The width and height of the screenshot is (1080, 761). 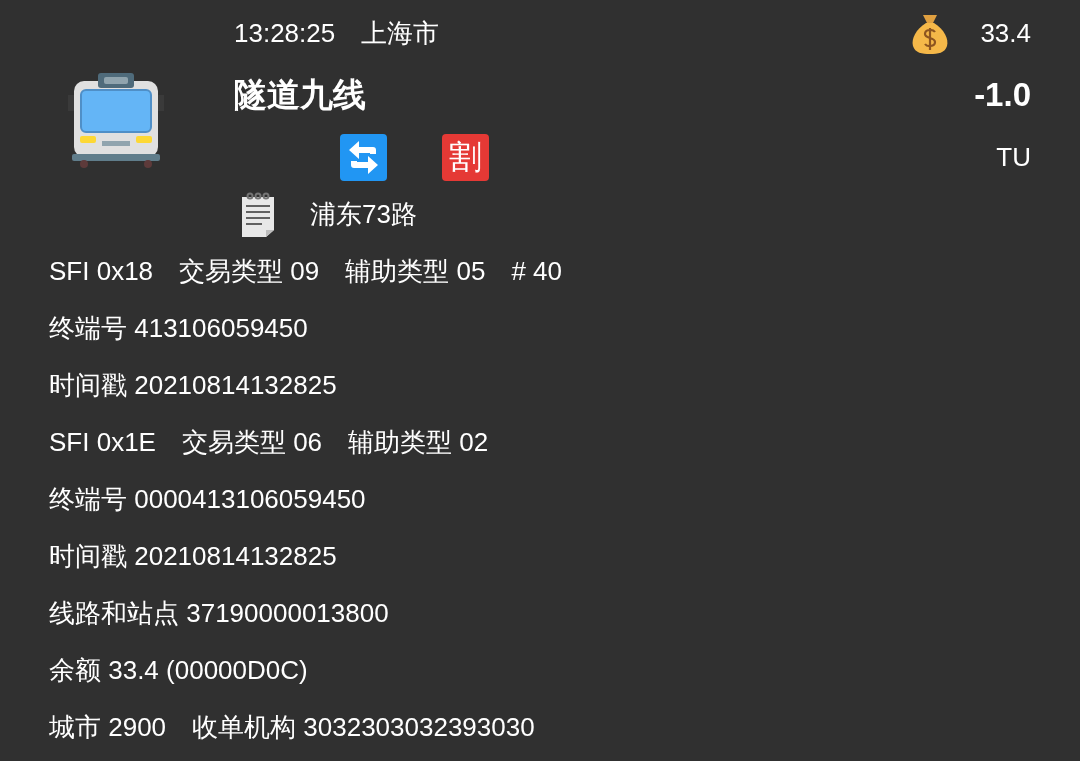 I want to click on discount-badge: 割, so click(x=465, y=157).